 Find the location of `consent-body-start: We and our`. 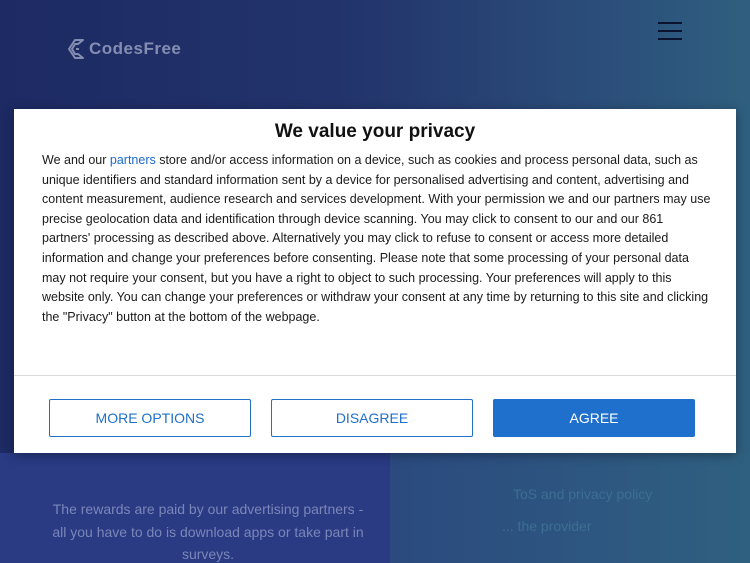

consent-body-start: We and our is located at coordinates (76, 160).